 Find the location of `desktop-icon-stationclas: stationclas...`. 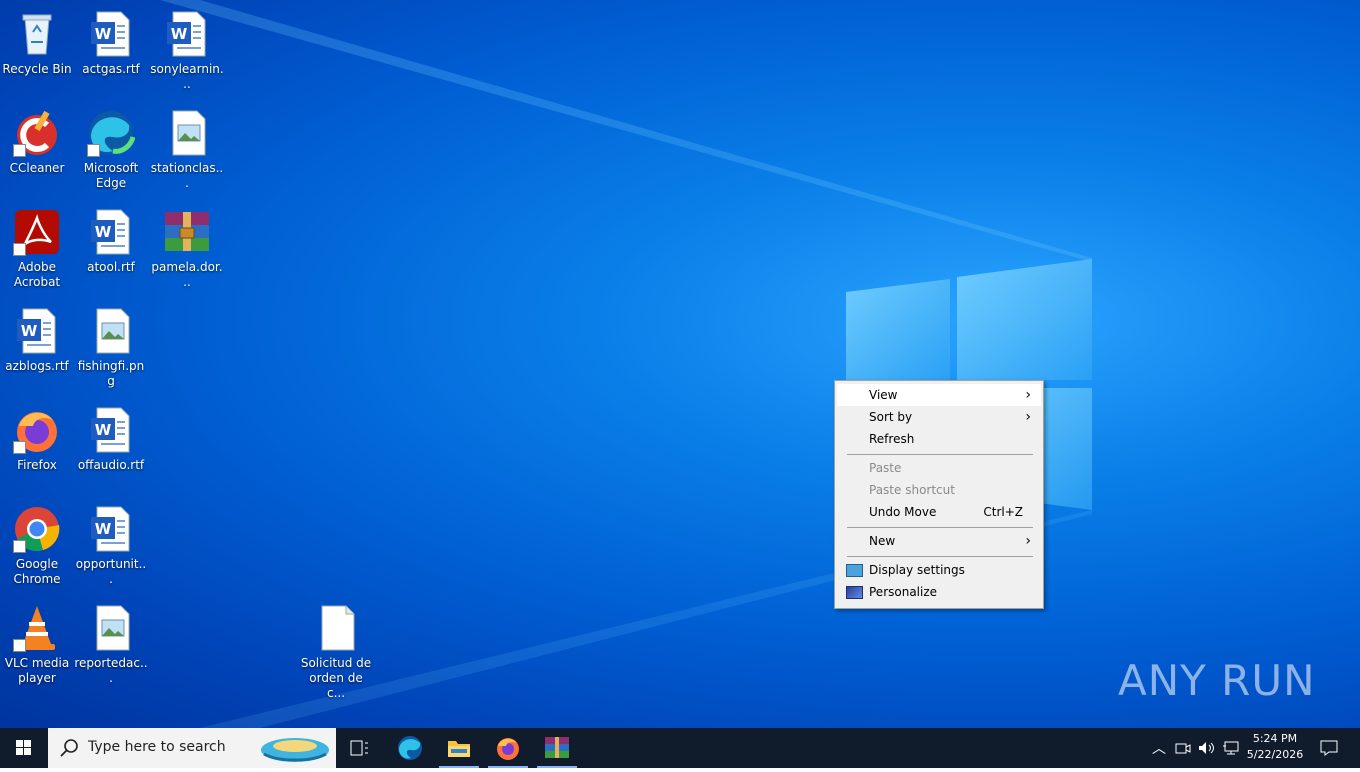

desktop-icon-stationclas: stationclas... is located at coordinates (187, 151).